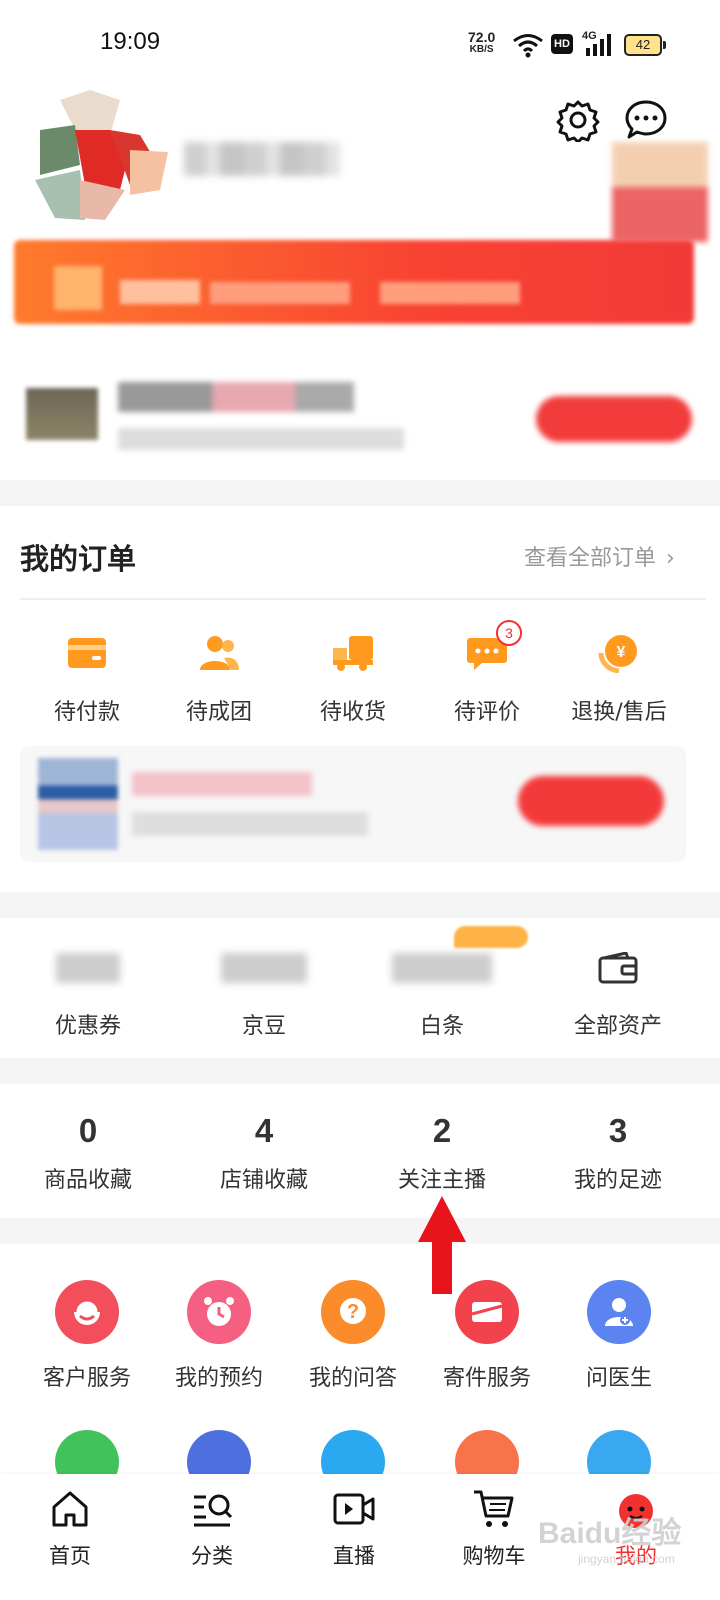  Describe the element at coordinates (86, 1378) in the screenshot. I see `service-label: 客户服务` at that location.